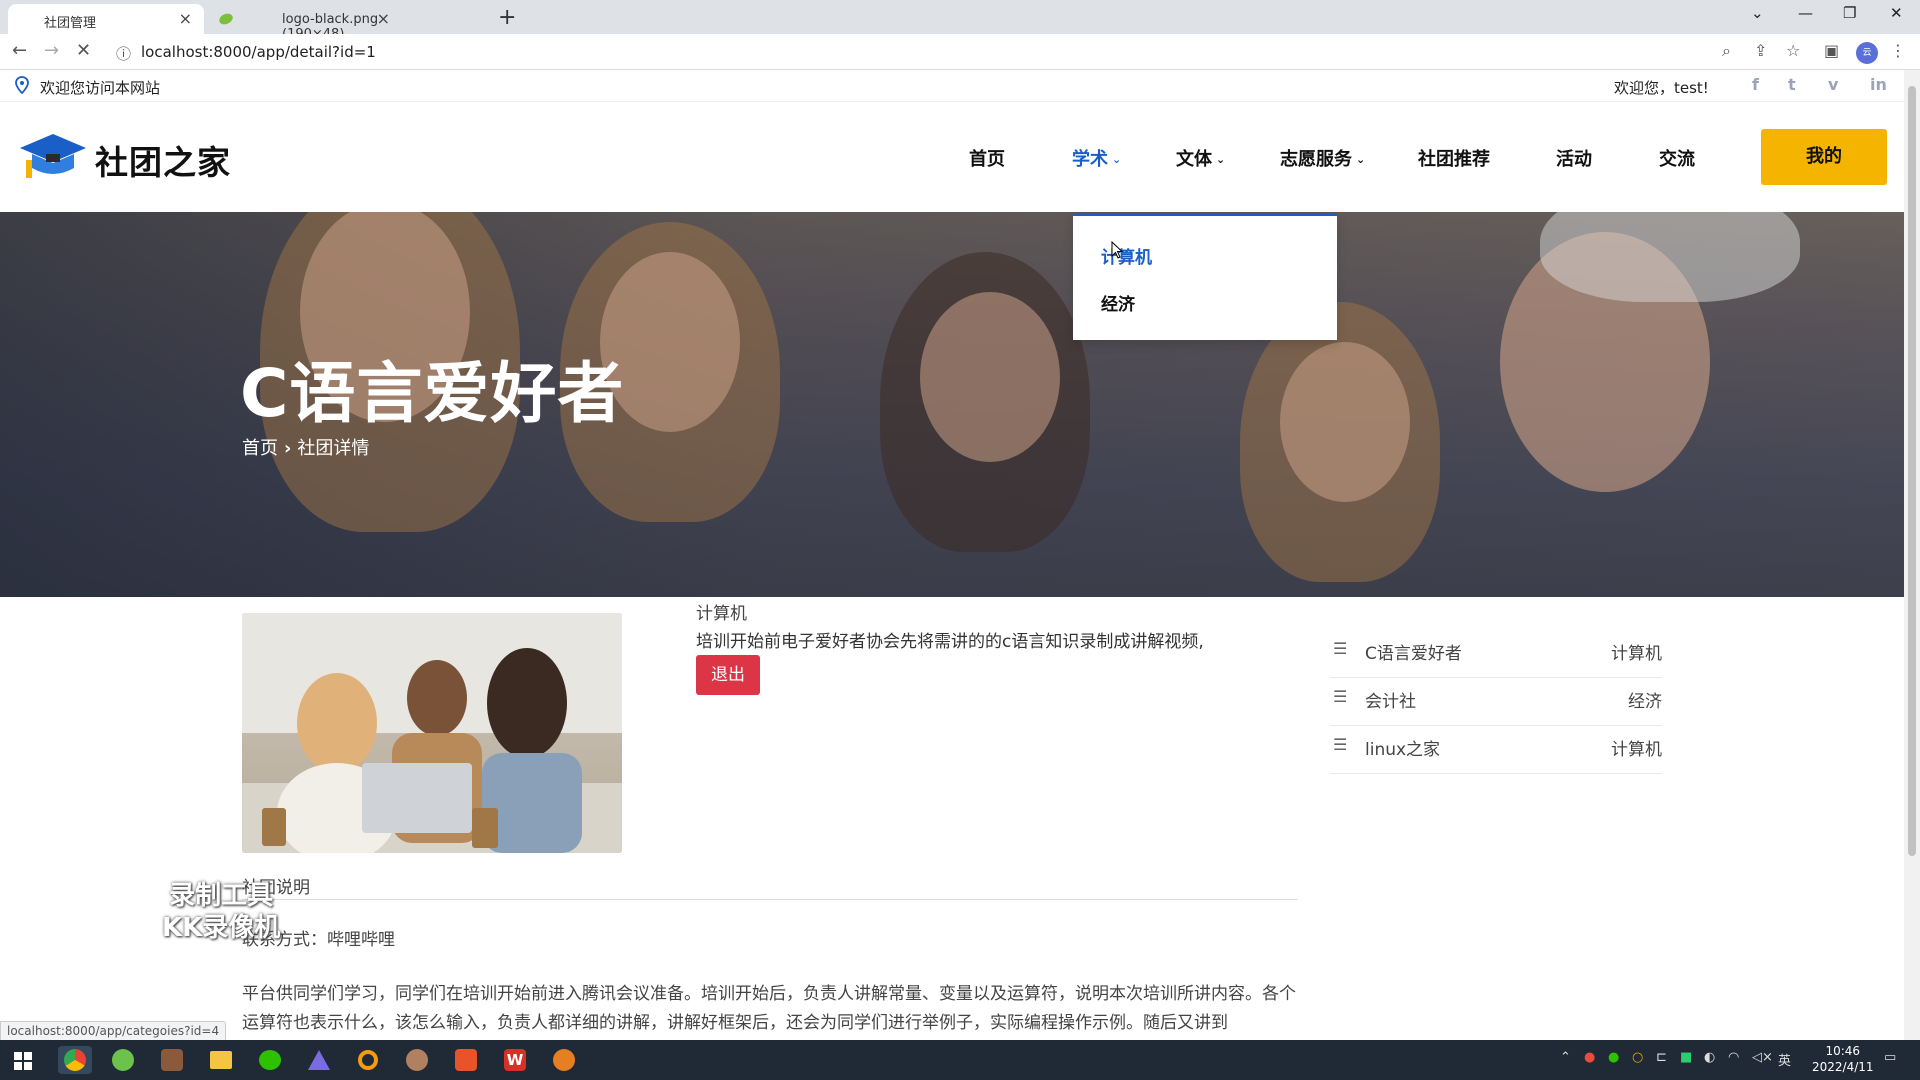 The height and width of the screenshot is (1080, 1920). Describe the element at coordinates (1757, 13) in the screenshot. I see `tab-search-chevron-icon: ⌄` at that location.